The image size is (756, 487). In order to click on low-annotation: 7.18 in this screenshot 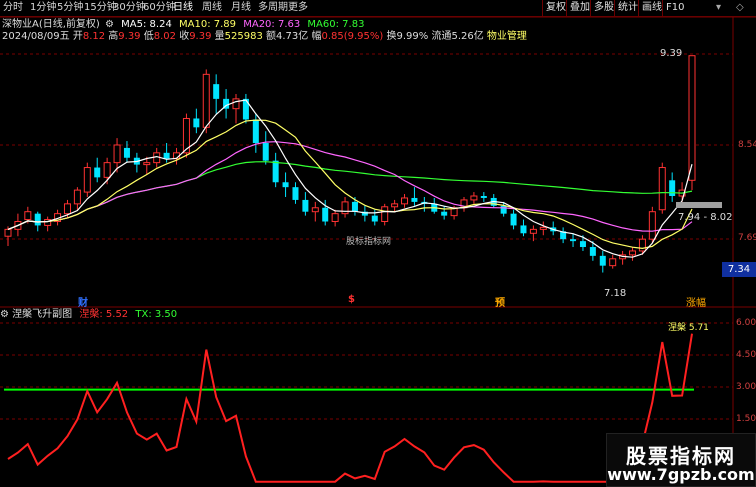, I will do `click(615, 293)`.